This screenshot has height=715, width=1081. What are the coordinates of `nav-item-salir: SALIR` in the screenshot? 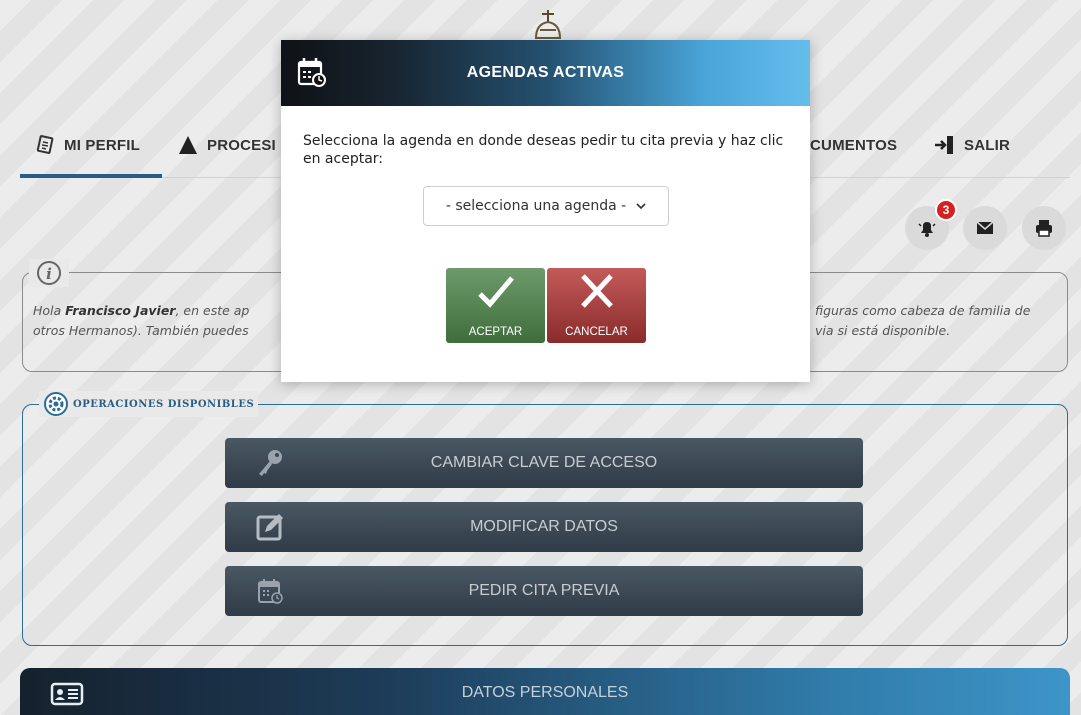 It's located at (972, 145).